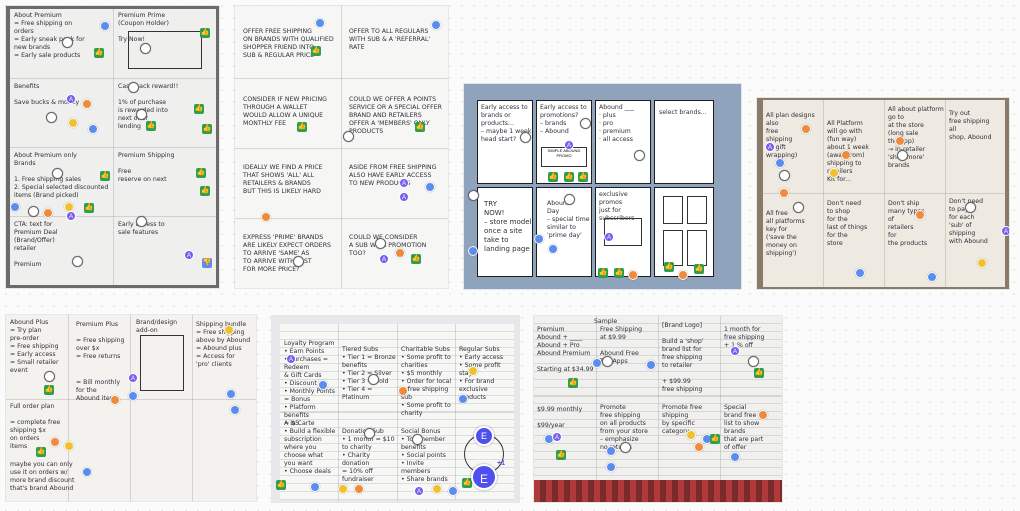 The image size is (1020, 511). Describe the element at coordinates (207, 263) in the screenshot. I see `thumbs-down-icon: 👎` at that location.